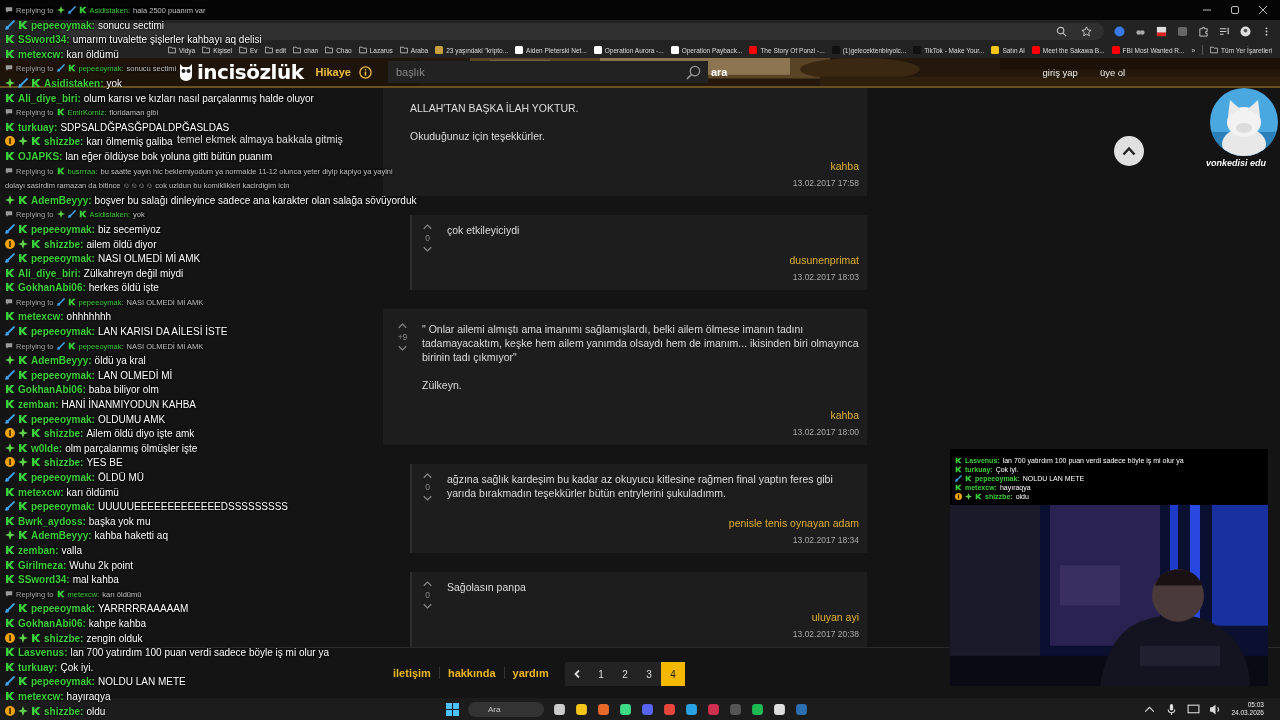 This screenshot has height=720, width=1280. What do you see at coordinates (1194, 709) in the screenshot?
I see `monitor-icon` at bounding box center [1194, 709].